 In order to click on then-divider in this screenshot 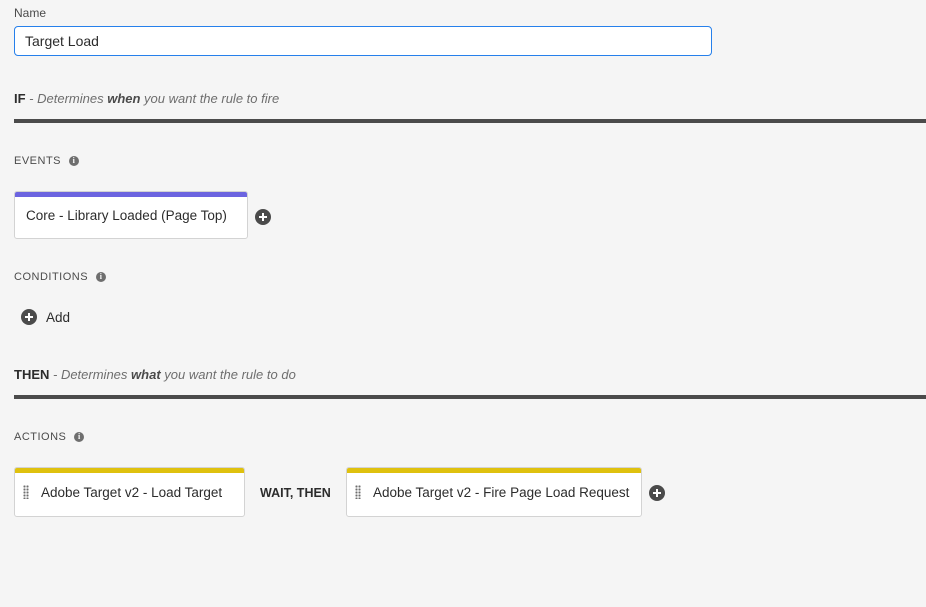, I will do `click(470, 397)`.